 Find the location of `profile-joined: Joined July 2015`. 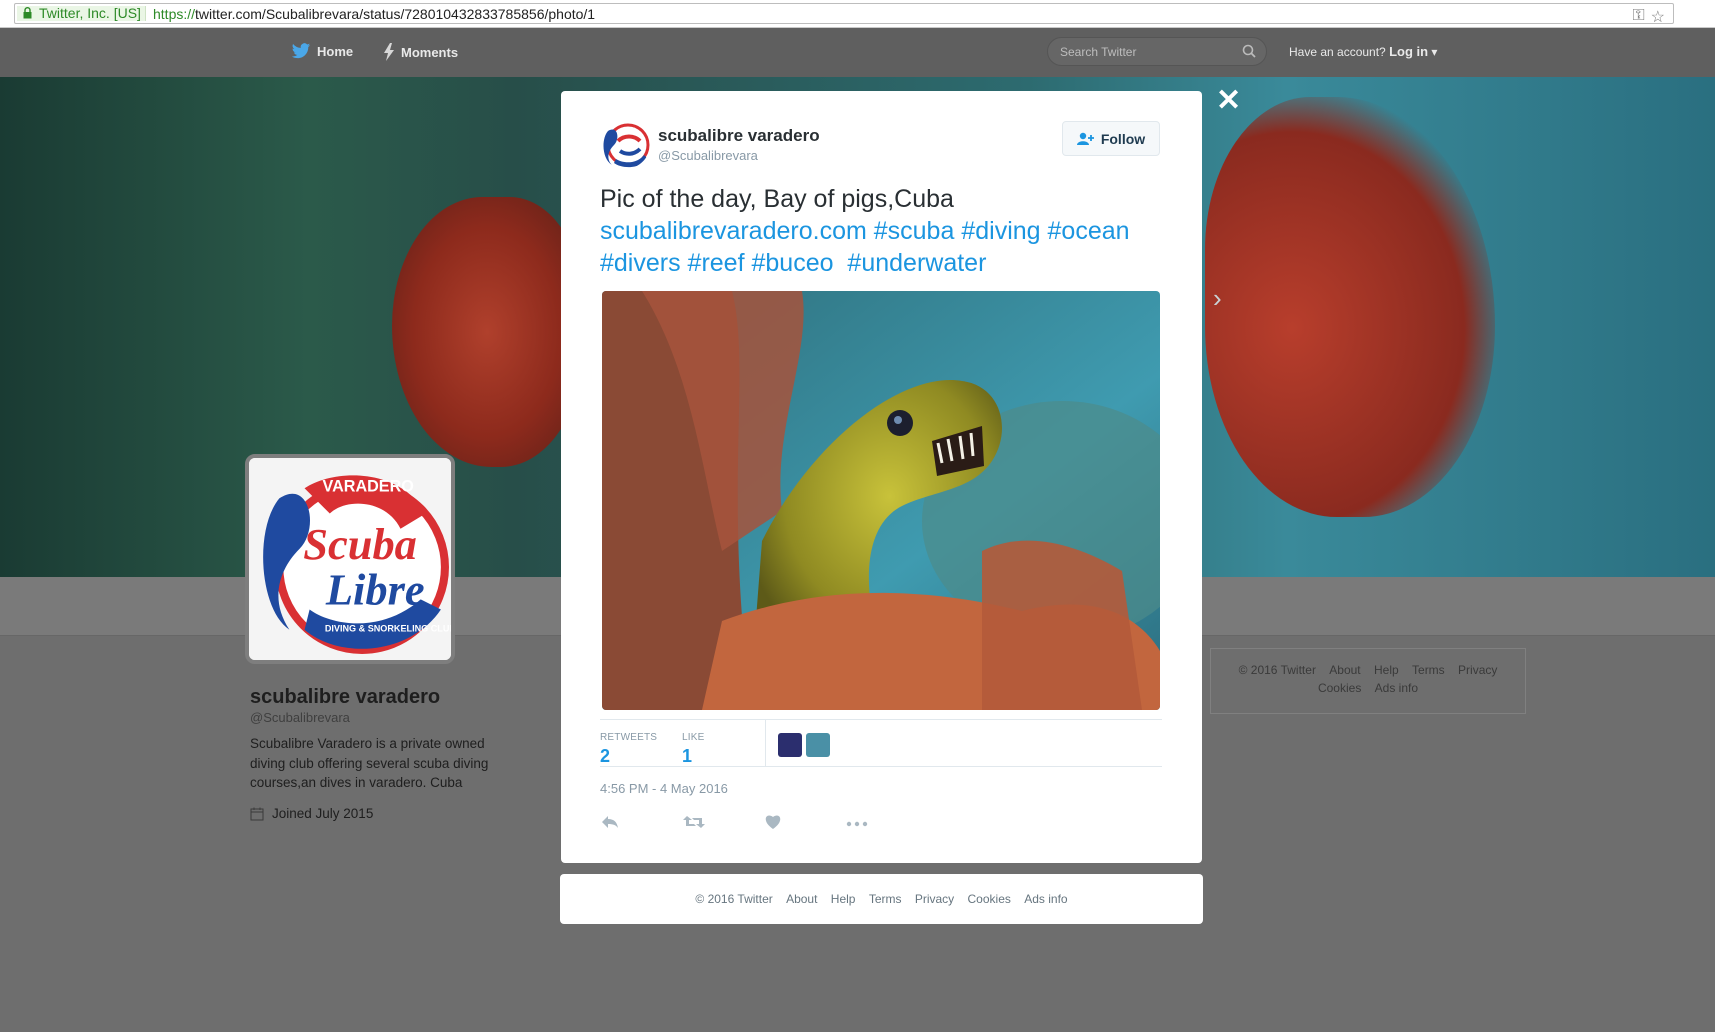

profile-joined: Joined July 2015 is located at coordinates (311, 813).